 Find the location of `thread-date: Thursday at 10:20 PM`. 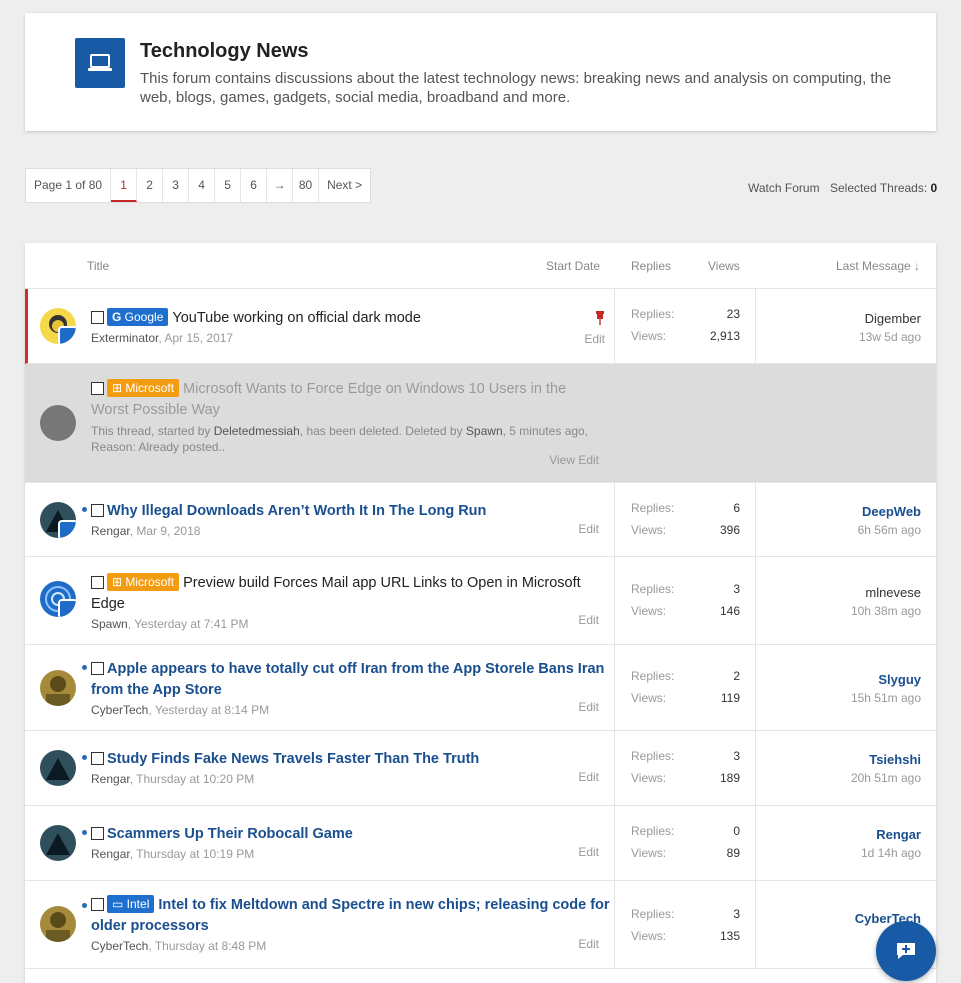

thread-date: Thursday at 10:20 PM is located at coordinates (195, 779).